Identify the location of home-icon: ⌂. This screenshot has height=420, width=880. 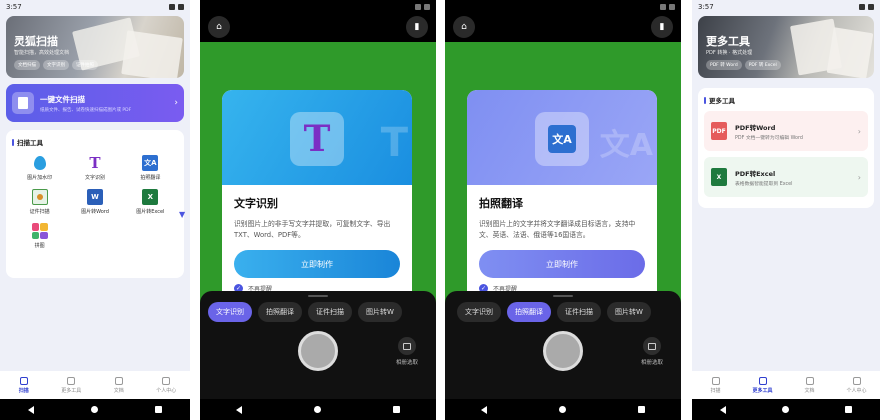
(219, 27).